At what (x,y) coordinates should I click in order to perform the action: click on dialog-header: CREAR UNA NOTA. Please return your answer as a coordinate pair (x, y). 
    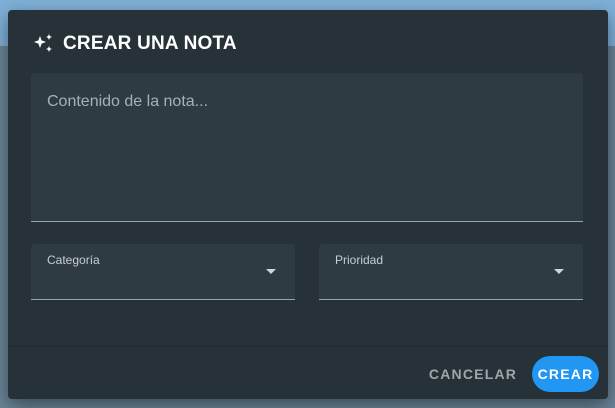
    Looking at the image, I should click on (134, 44).